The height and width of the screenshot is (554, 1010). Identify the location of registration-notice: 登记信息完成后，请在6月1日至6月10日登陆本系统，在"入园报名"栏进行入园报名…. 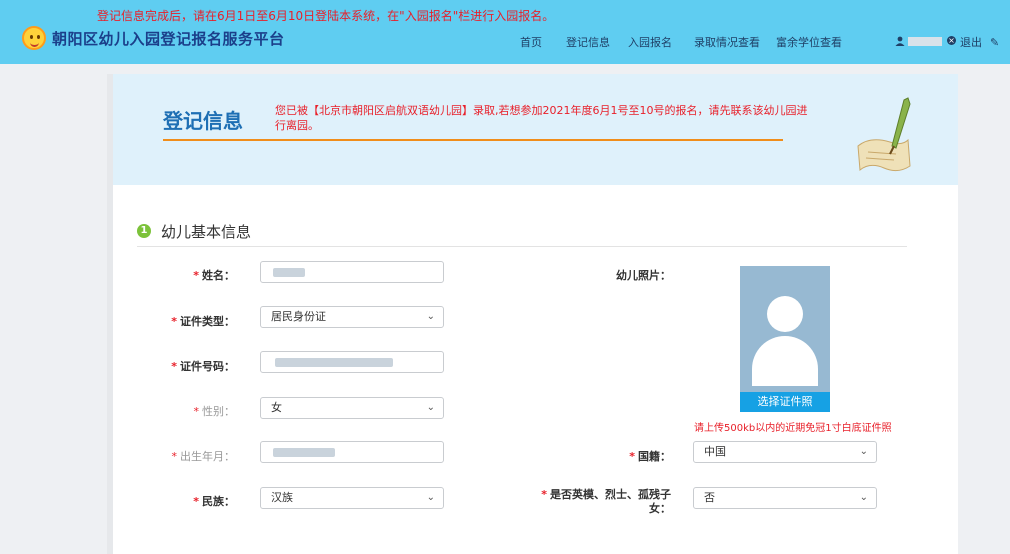
(326, 16).